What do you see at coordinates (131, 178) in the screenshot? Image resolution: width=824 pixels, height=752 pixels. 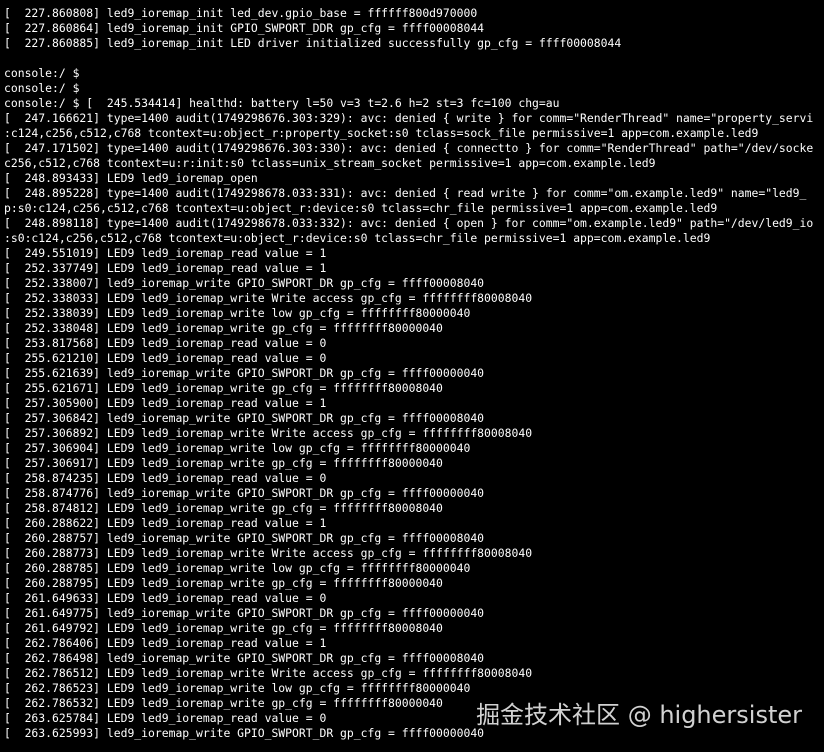 I see `terminal-line: [ 248.893433] LED9 led9_ioremap_open` at bounding box center [131, 178].